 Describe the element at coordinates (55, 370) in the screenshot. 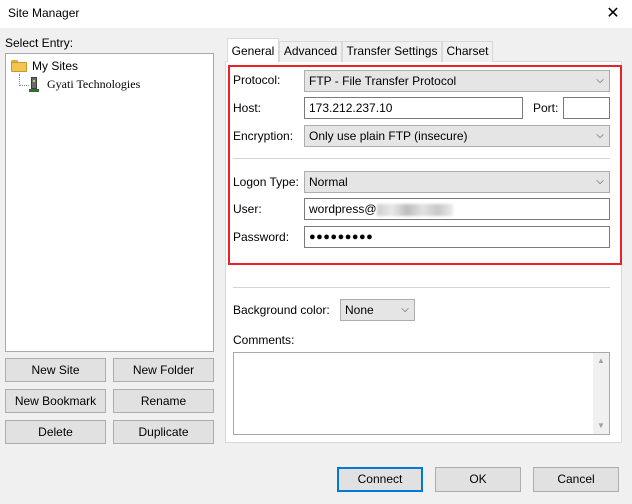

I see `new-site-button: New Site` at that location.